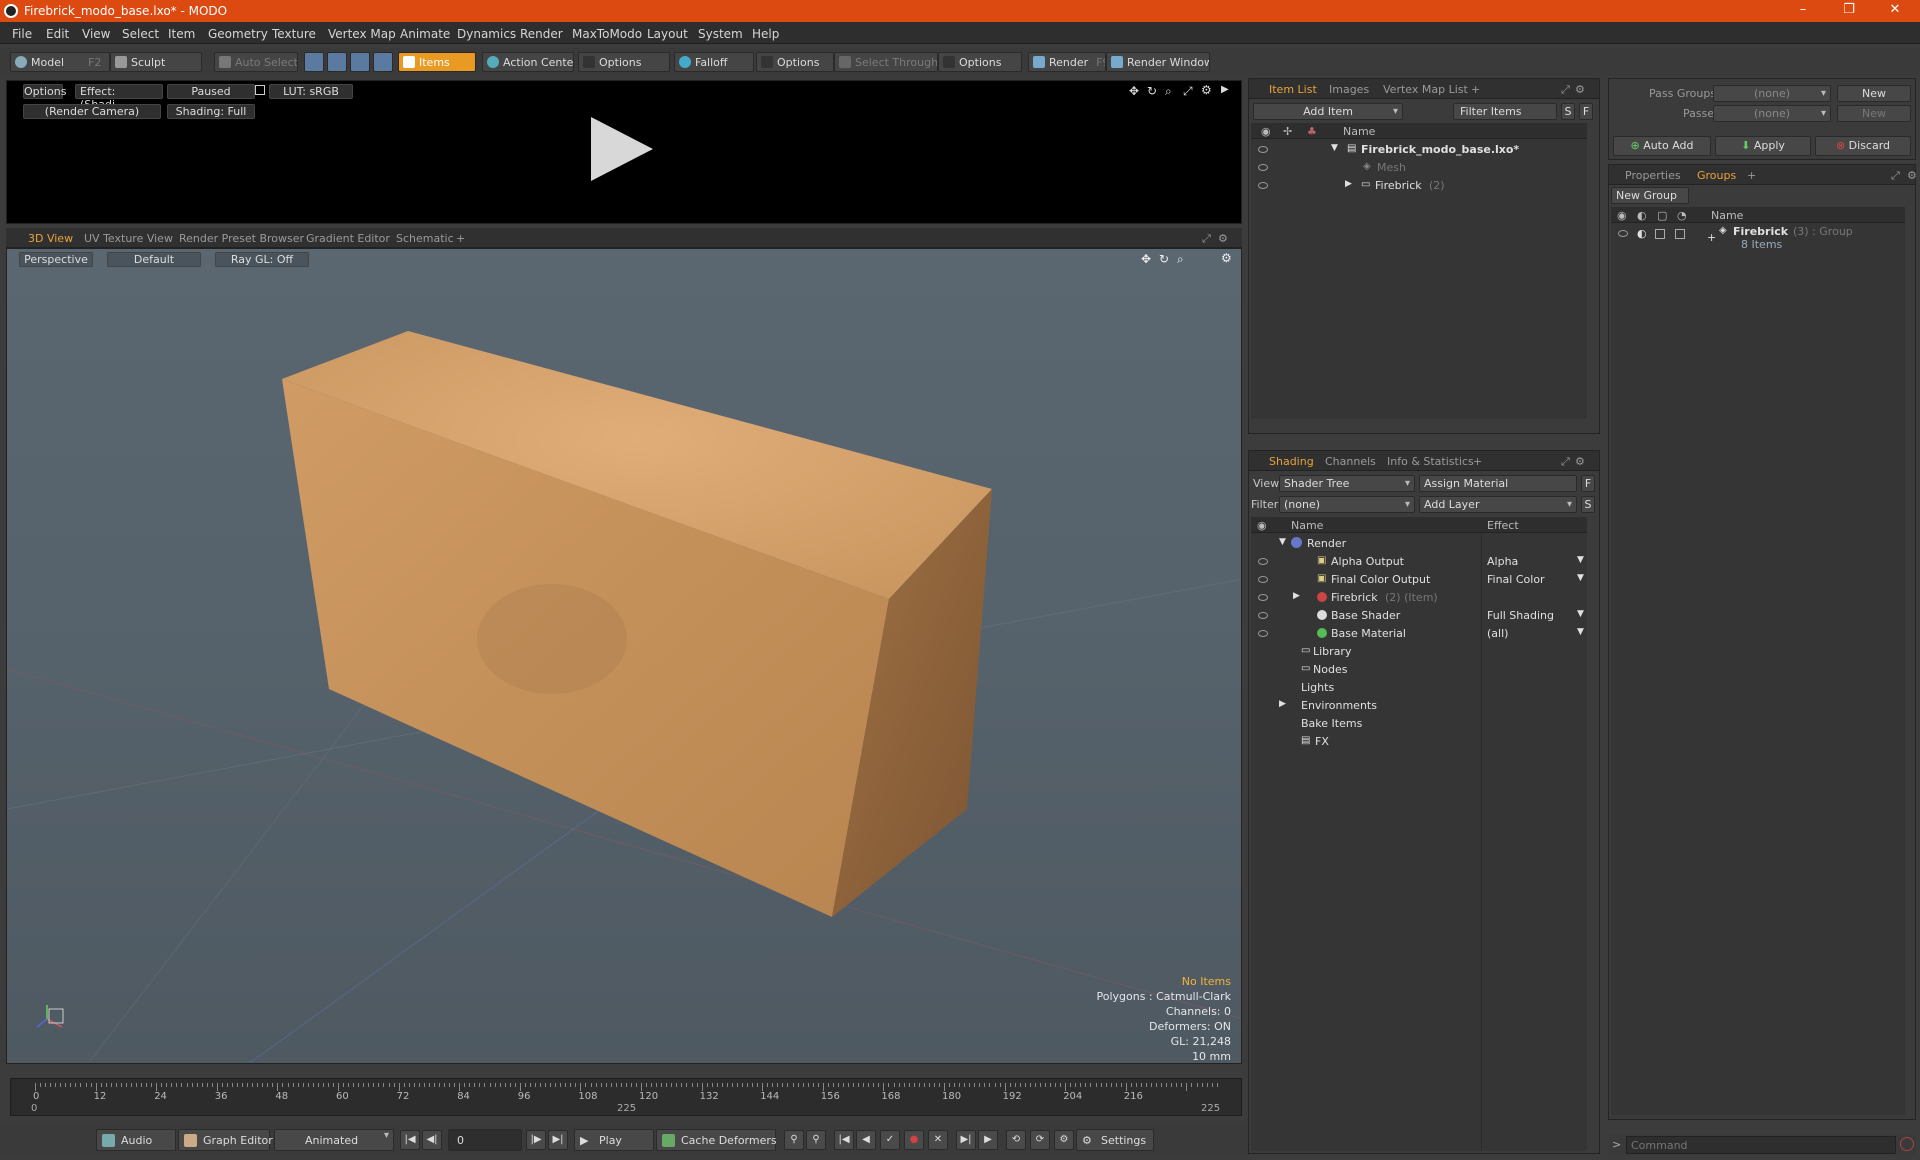 This screenshot has width=1920, height=1160. What do you see at coordinates (1152, 91) in the screenshot?
I see `rotate-icon: ↻` at bounding box center [1152, 91].